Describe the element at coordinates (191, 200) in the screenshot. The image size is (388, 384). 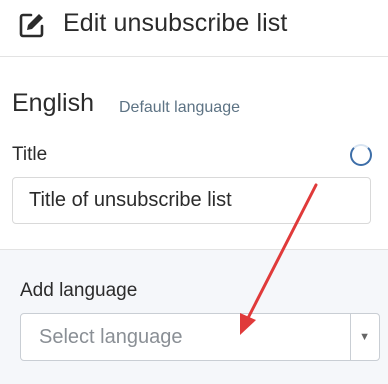
I see `title-input` at that location.